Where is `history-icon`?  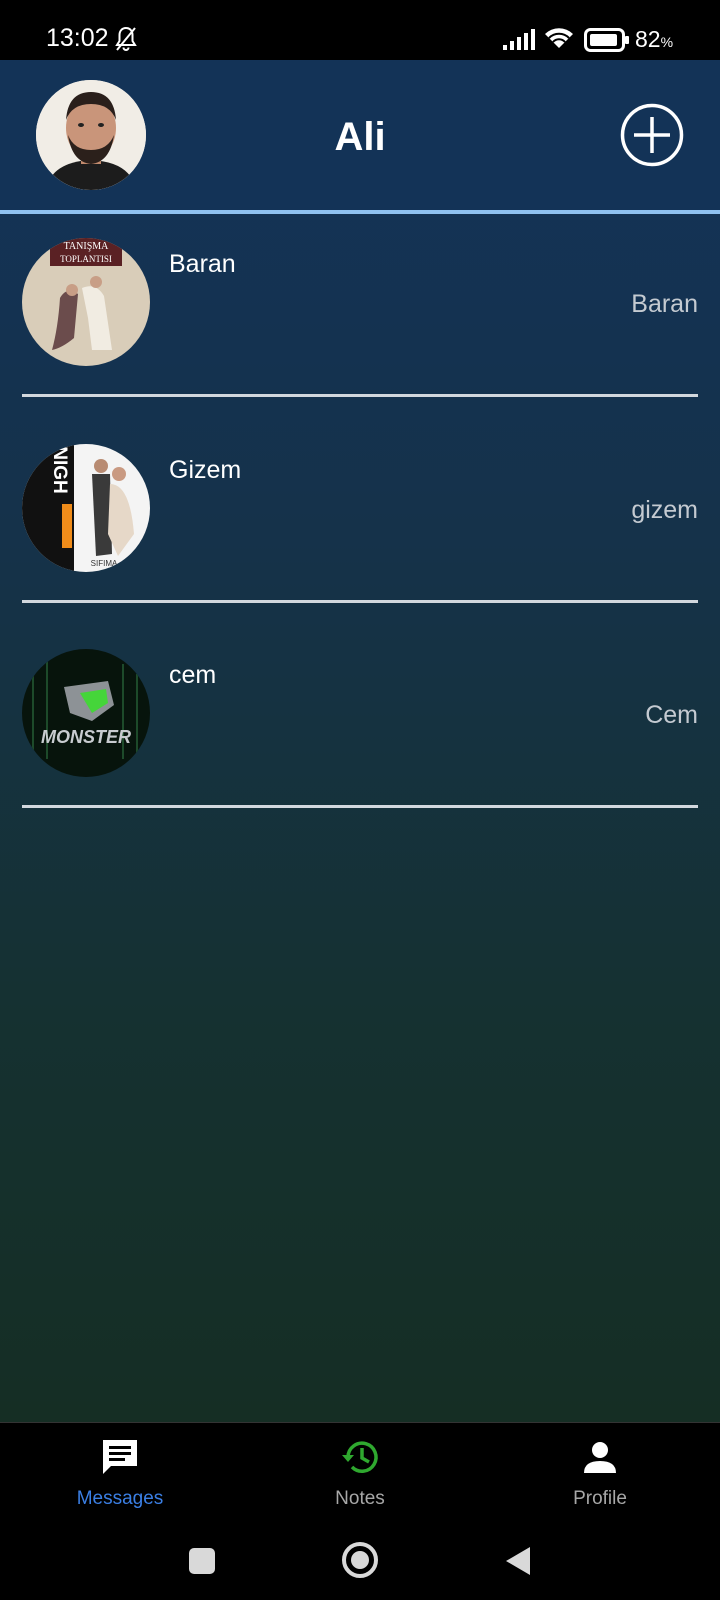 history-icon is located at coordinates (360, 1457).